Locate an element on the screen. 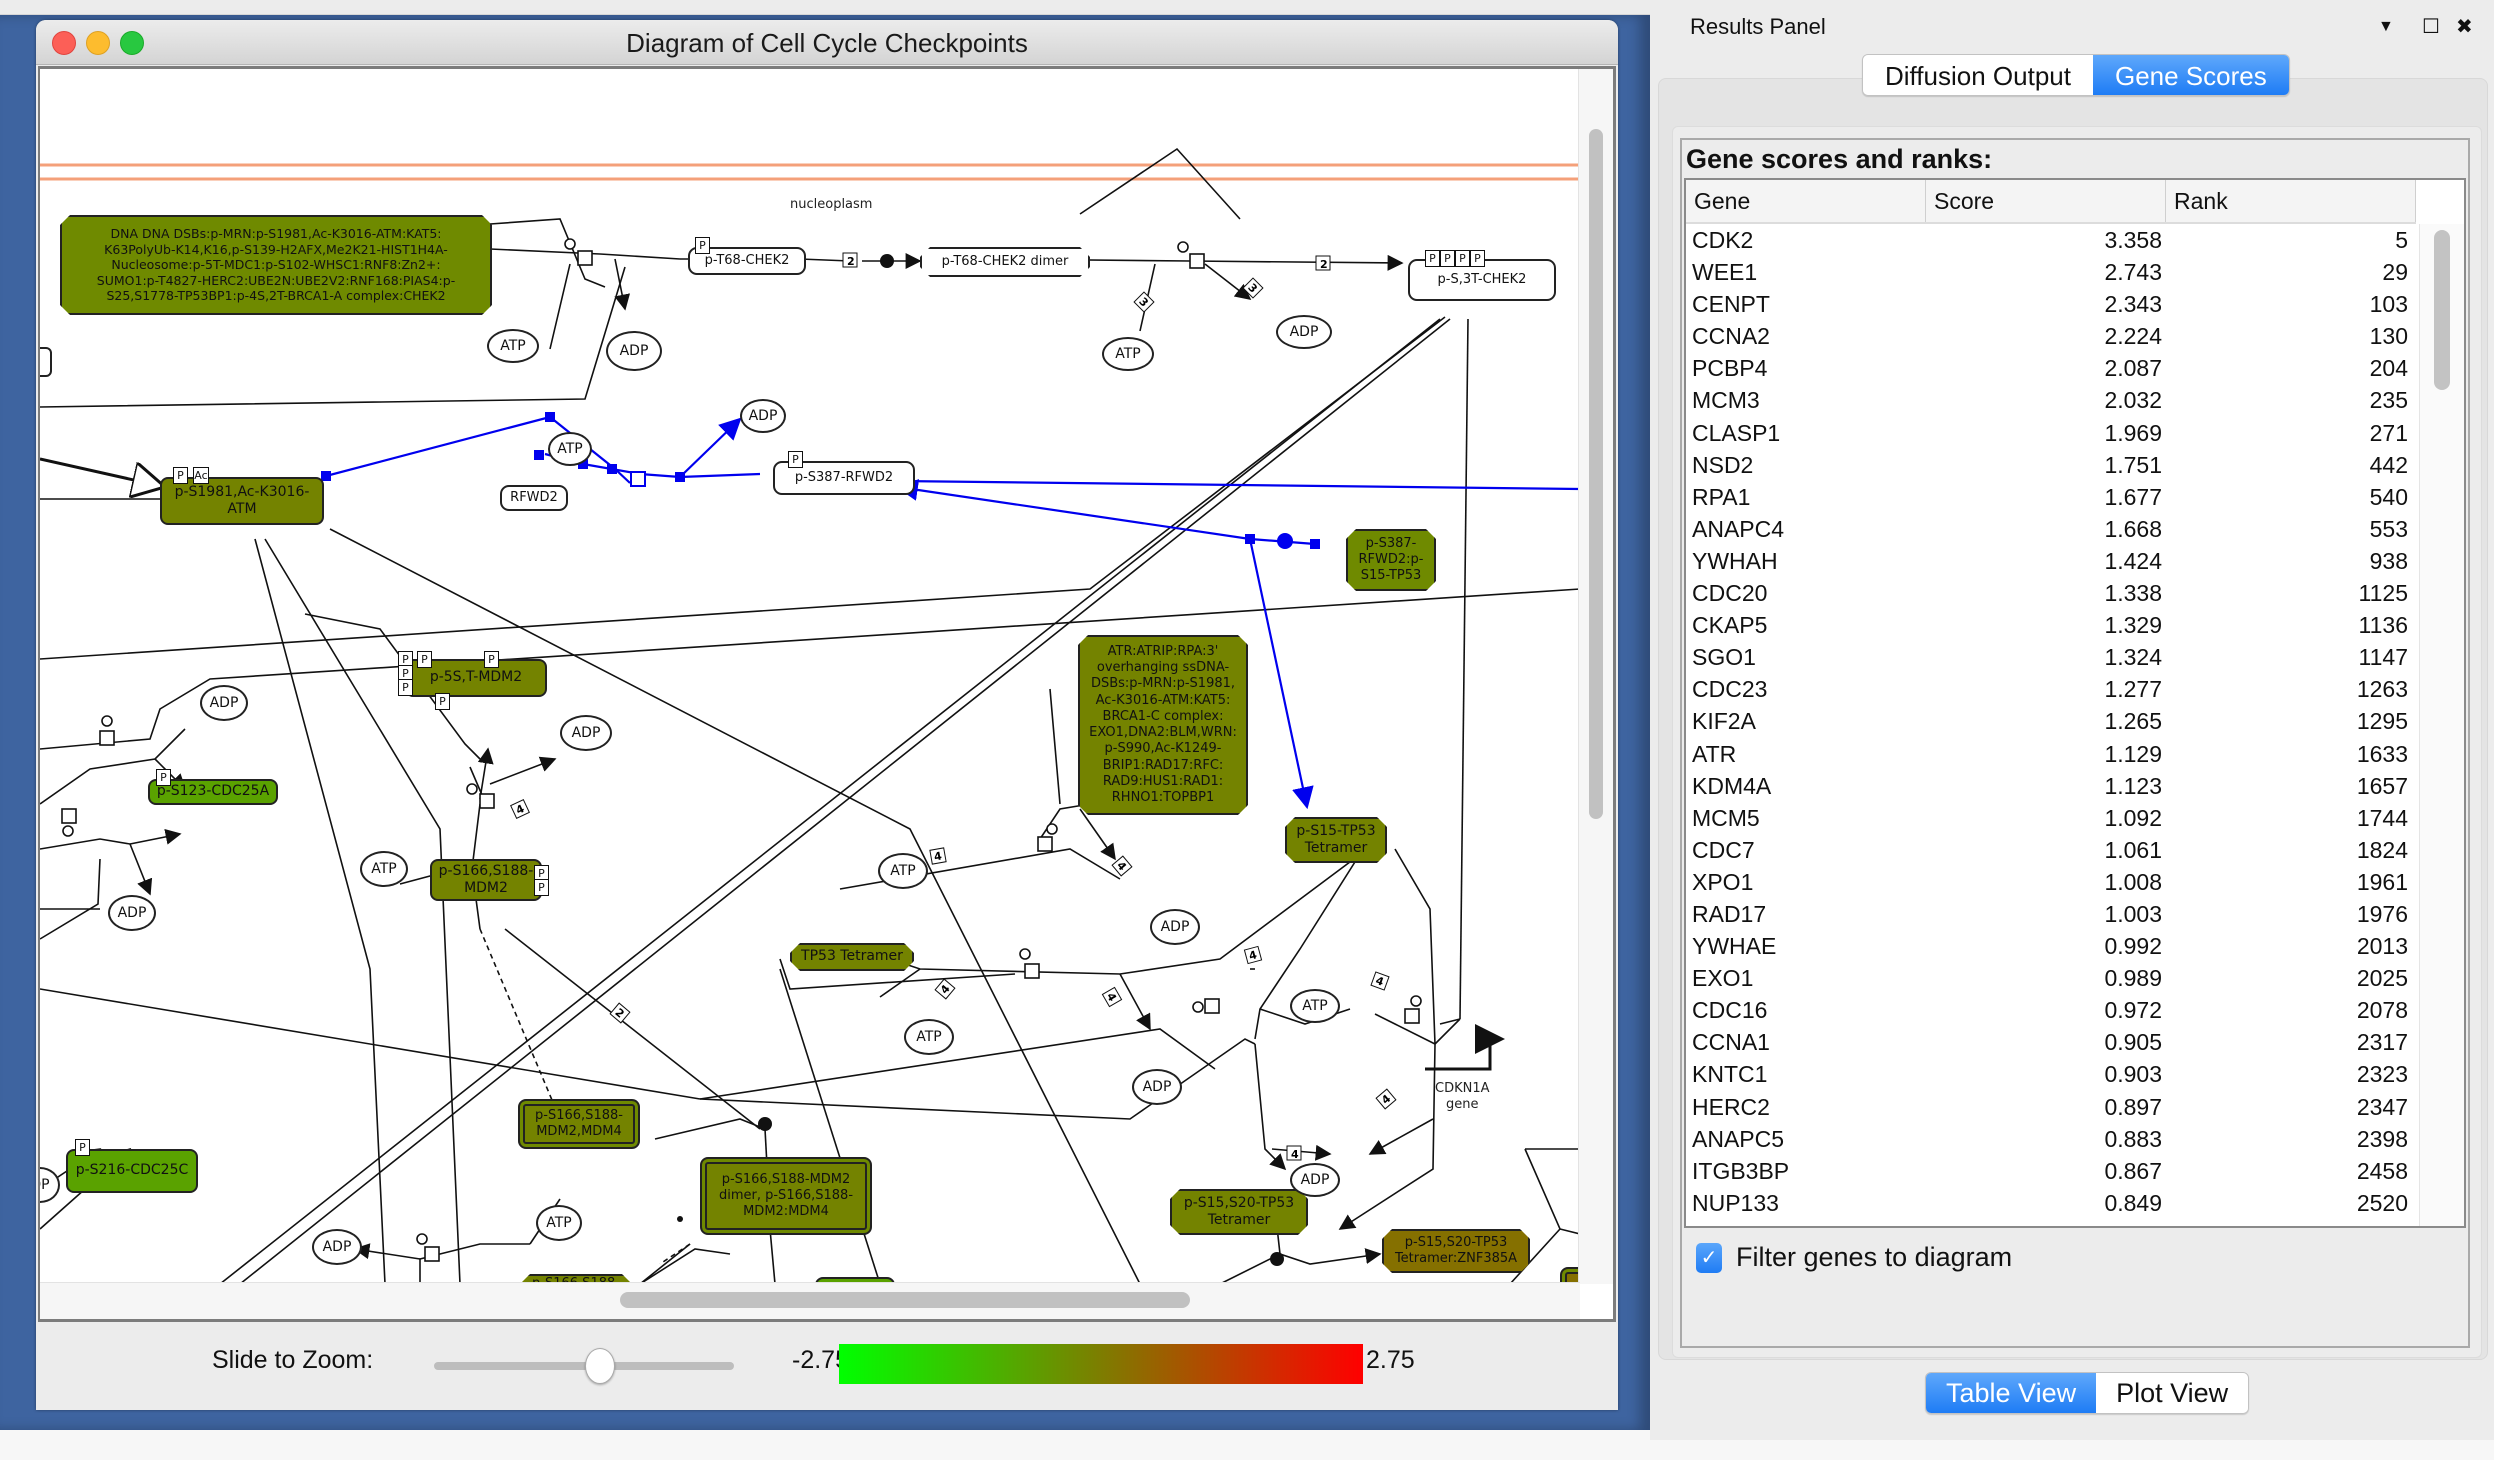 This screenshot has height=1460, width=2494. table-row: CDC23 1.277 1263 is located at coordinates (2051, 689).